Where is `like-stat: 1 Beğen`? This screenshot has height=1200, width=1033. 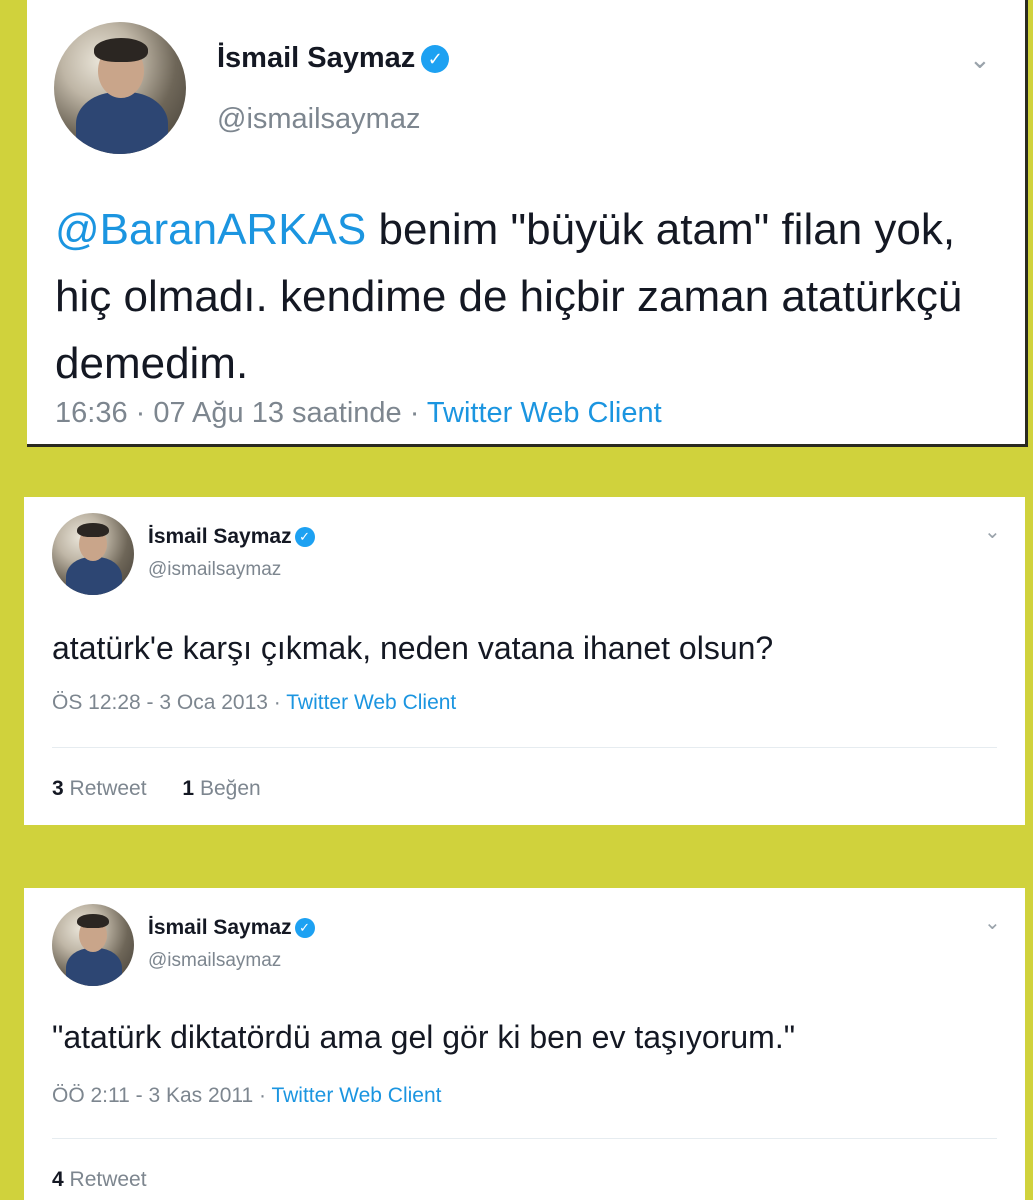
like-stat: 1 Beğen is located at coordinates (221, 788).